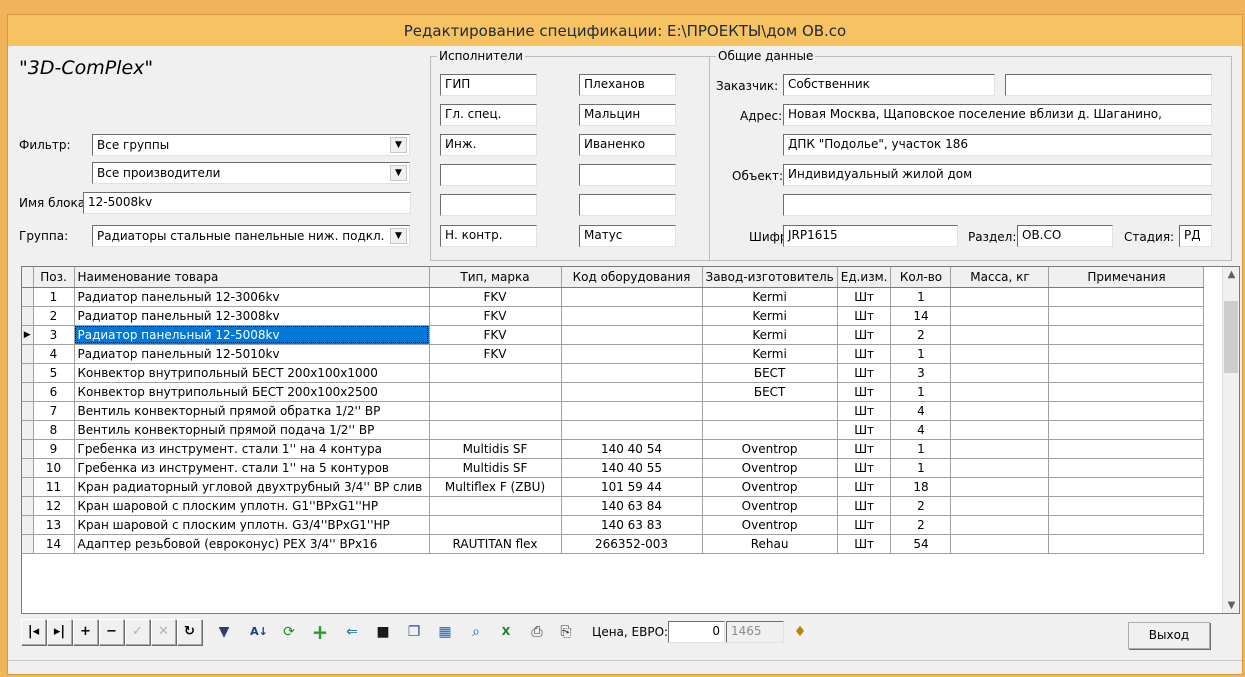  I want to click on table-cell-type: Multiflex F (ZBU), so click(495, 487).